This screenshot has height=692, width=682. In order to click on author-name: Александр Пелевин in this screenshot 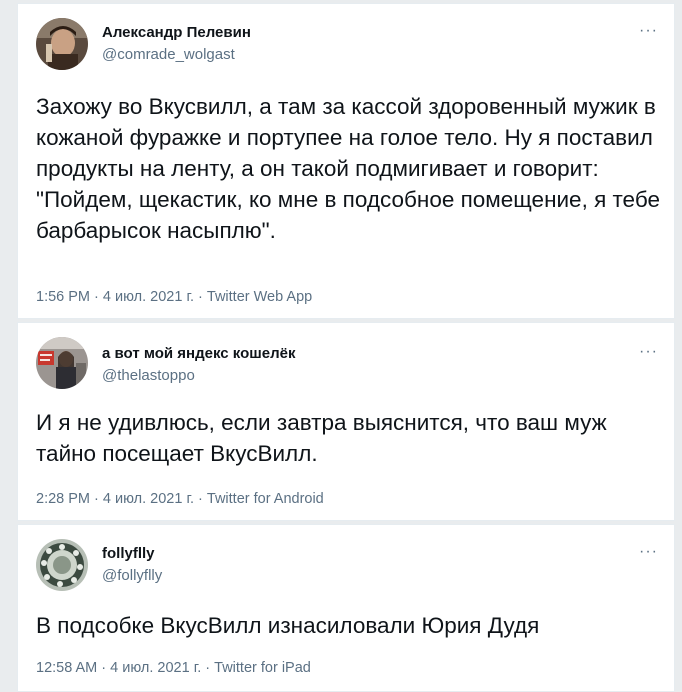, I will do `click(176, 32)`.